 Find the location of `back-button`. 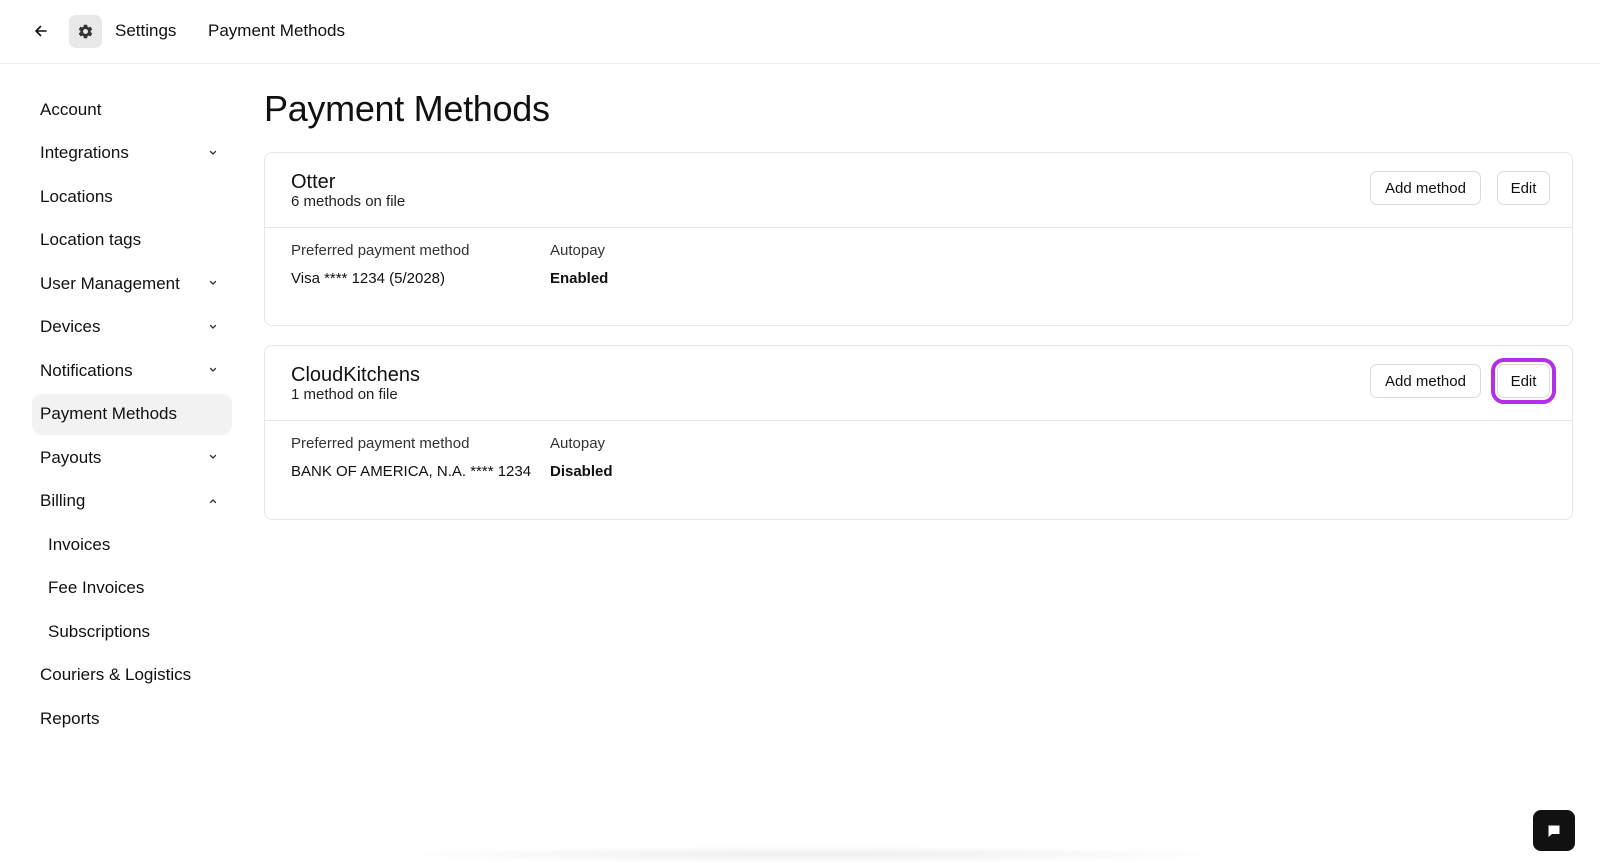

back-button is located at coordinates (41, 31).